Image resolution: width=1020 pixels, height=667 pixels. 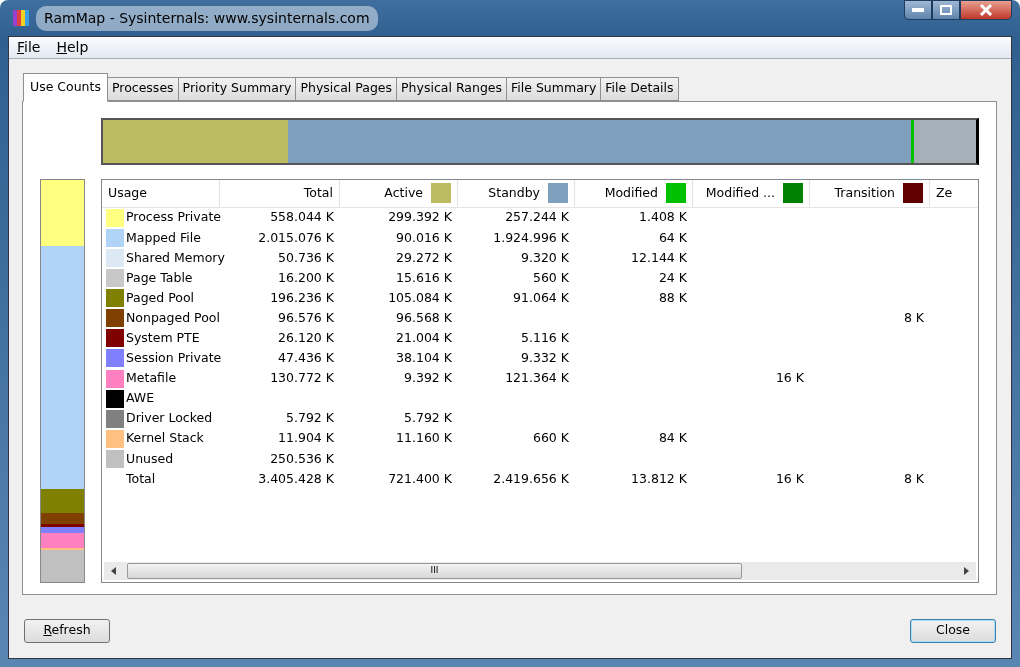 What do you see at coordinates (424, 257) in the screenshot?
I see `table-cell: 29.272 K` at bounding box center [424, 257].